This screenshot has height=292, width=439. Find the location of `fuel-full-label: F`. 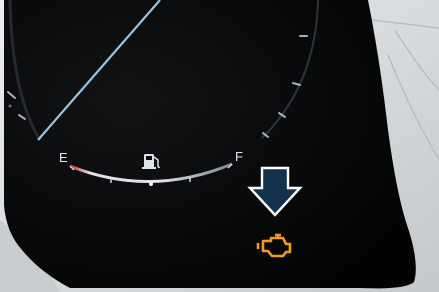

fuel-full-label: F is located at coordinates (239, 156).